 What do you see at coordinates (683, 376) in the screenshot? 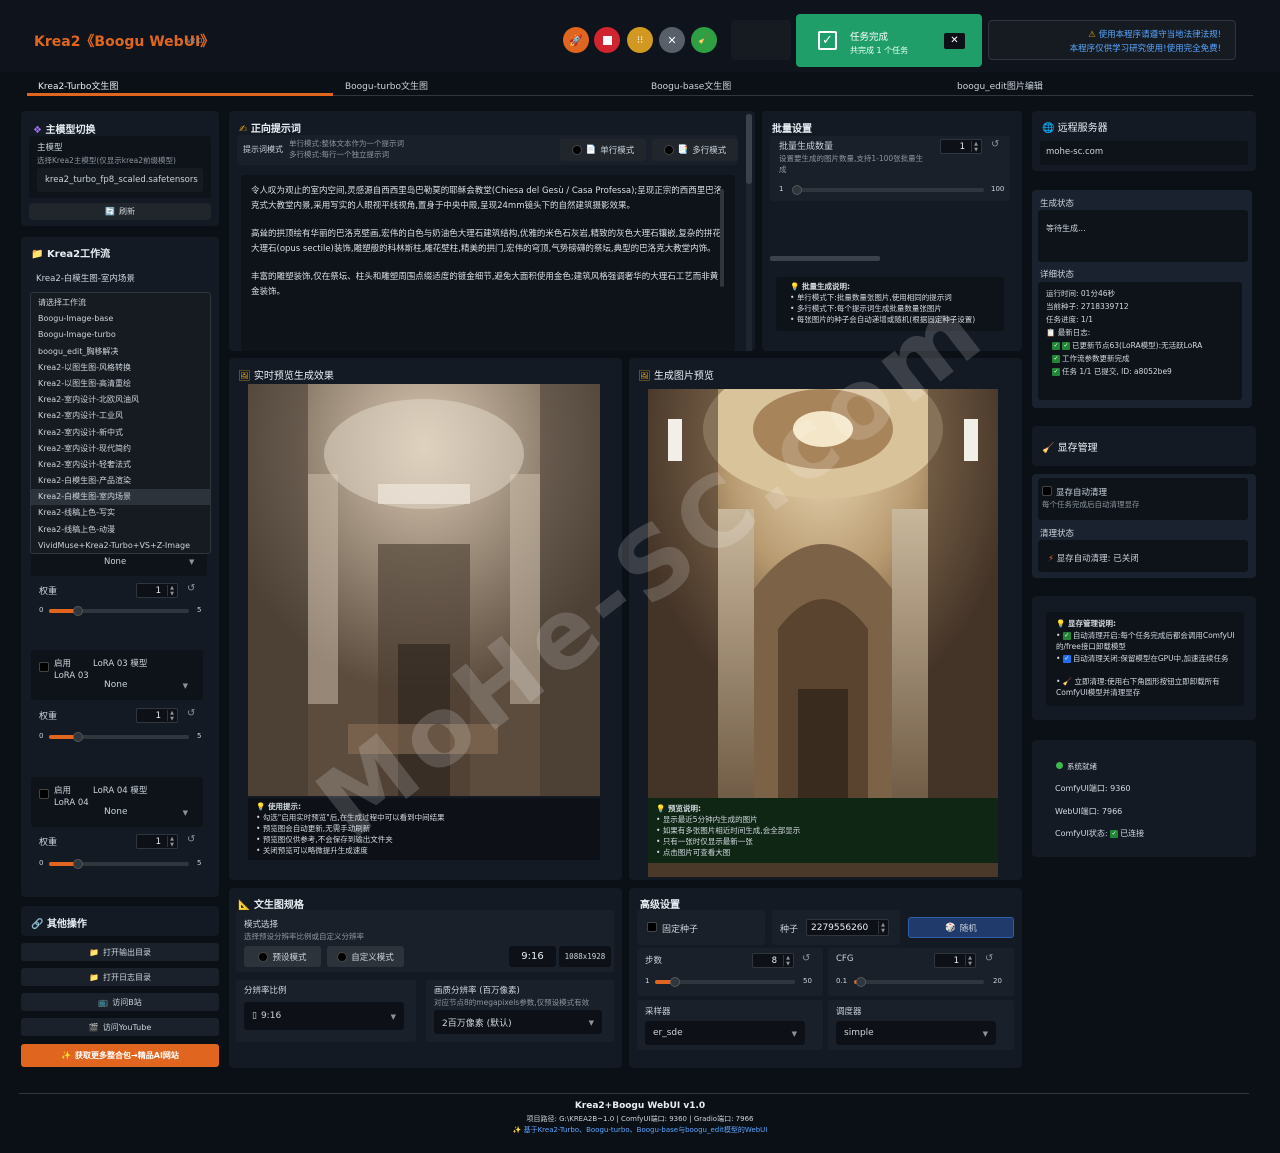
I see `output-preview-title: 生成图片预览` at bounding box center [683, 376].